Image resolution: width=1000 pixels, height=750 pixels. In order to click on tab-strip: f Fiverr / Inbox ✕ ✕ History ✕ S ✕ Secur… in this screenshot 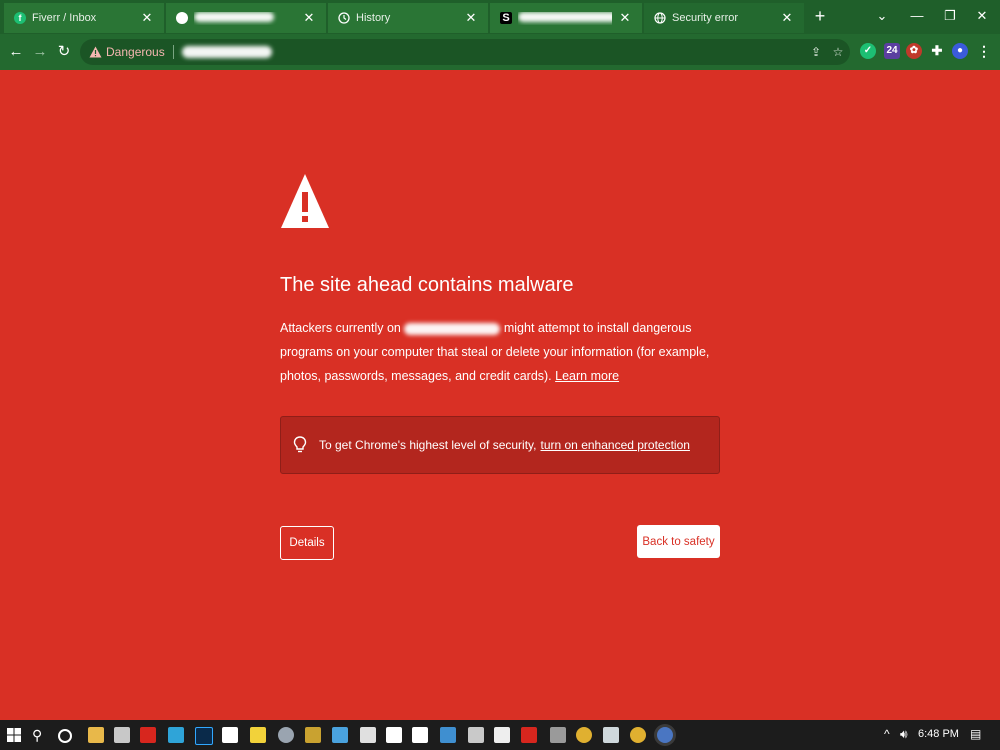, I will do `click(500, 17)`.